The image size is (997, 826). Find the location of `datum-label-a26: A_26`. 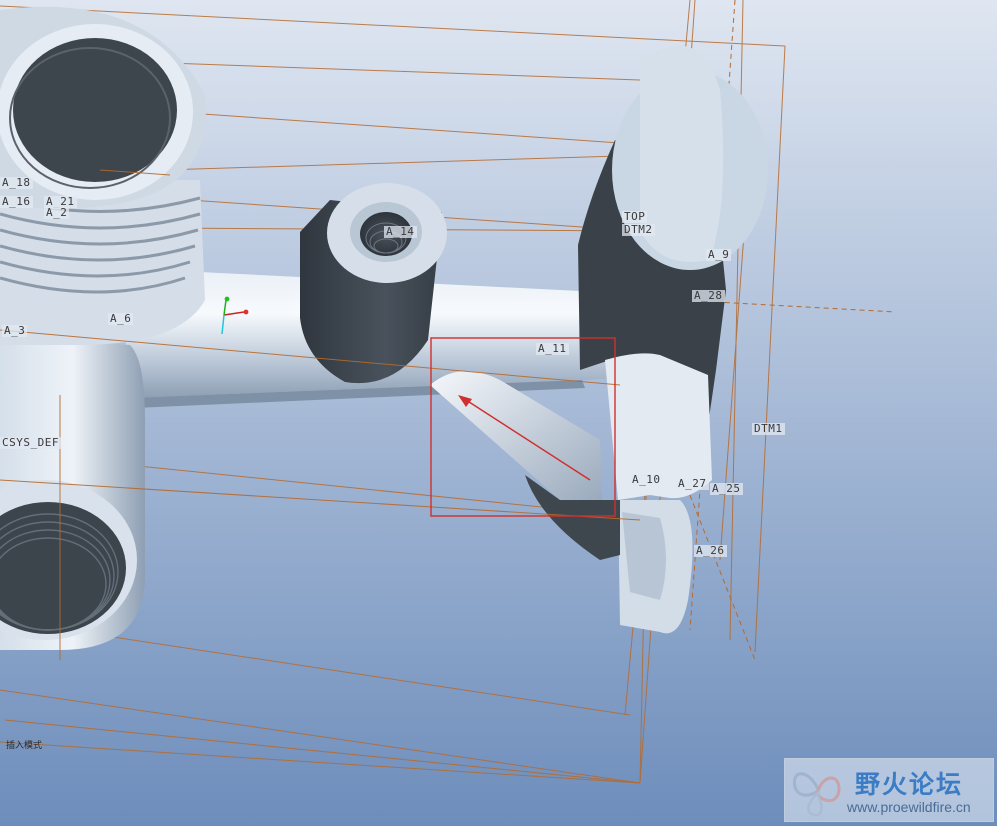

datum-label-a26: A_26 is located at coordinates (710, 551).